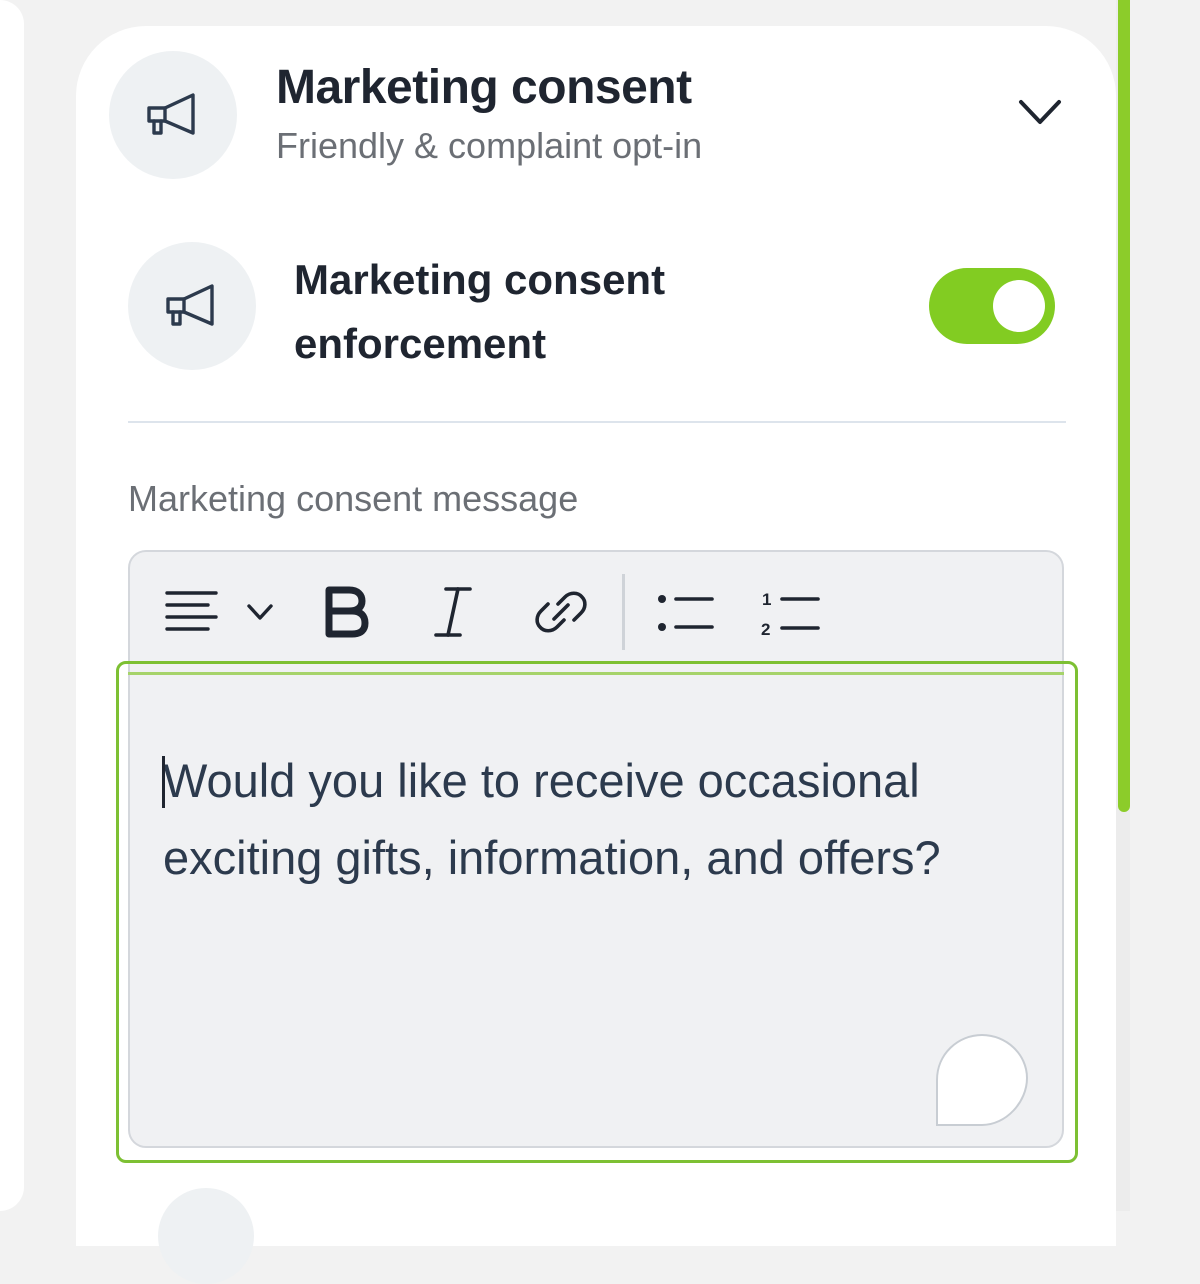 This screenshot has height=1284, width=1200. I want to click on italic-icon, so click(453, 612).